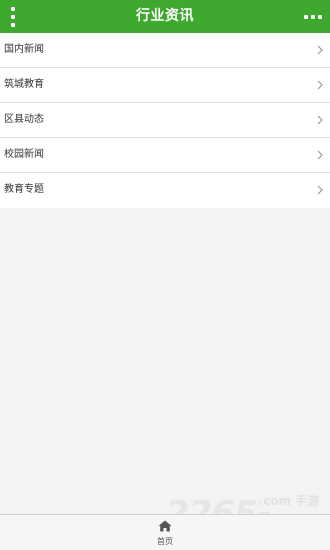 This screenshot has width=330, height=550. I want to click on list-item-label: 区县动态, so click(24, 119).